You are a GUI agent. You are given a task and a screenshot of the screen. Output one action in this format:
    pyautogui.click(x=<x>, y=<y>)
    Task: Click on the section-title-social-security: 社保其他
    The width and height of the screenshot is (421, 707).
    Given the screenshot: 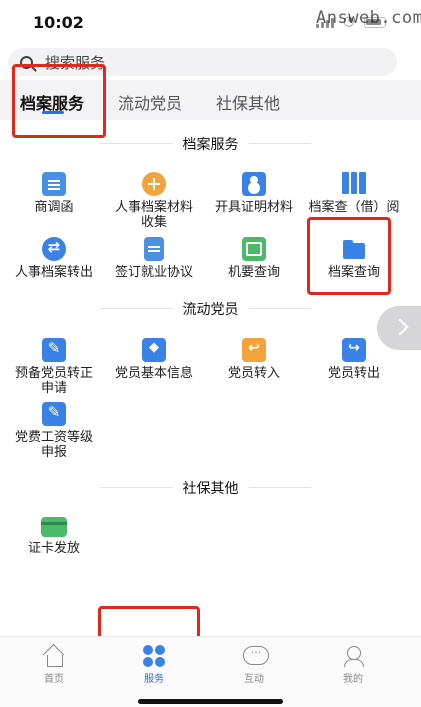 What is the action you would take?
    pyautogui.click(x=210, y=488)
    